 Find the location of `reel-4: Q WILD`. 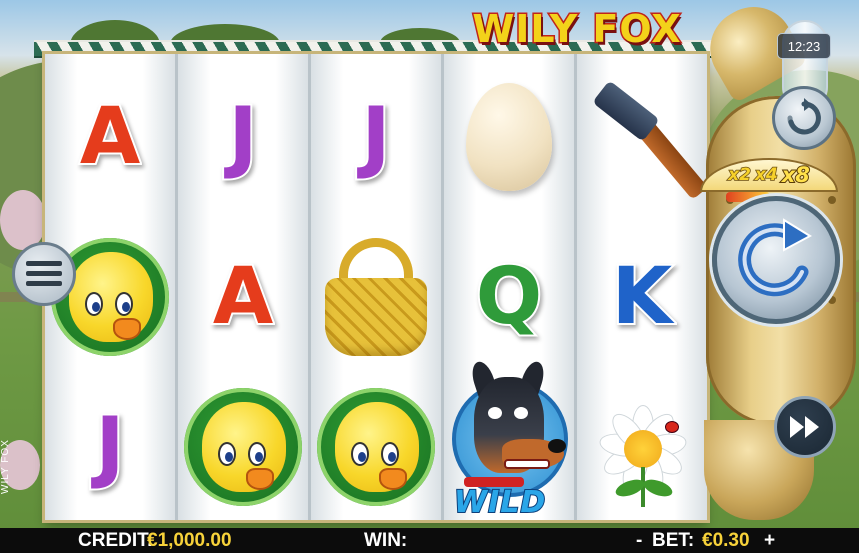

reel-4: Q WILD is located at coordinates (509, 287).